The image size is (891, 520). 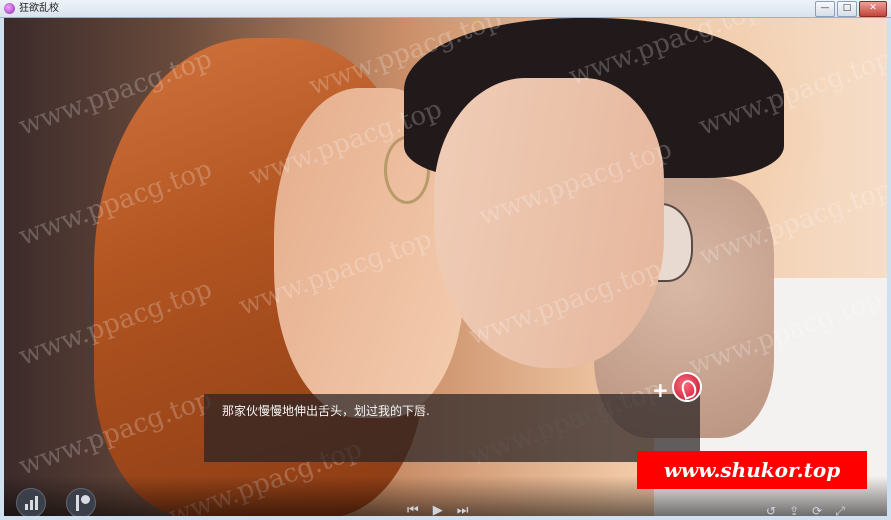 I want to click on bar-chart-icon, so click(x=32, y=503).